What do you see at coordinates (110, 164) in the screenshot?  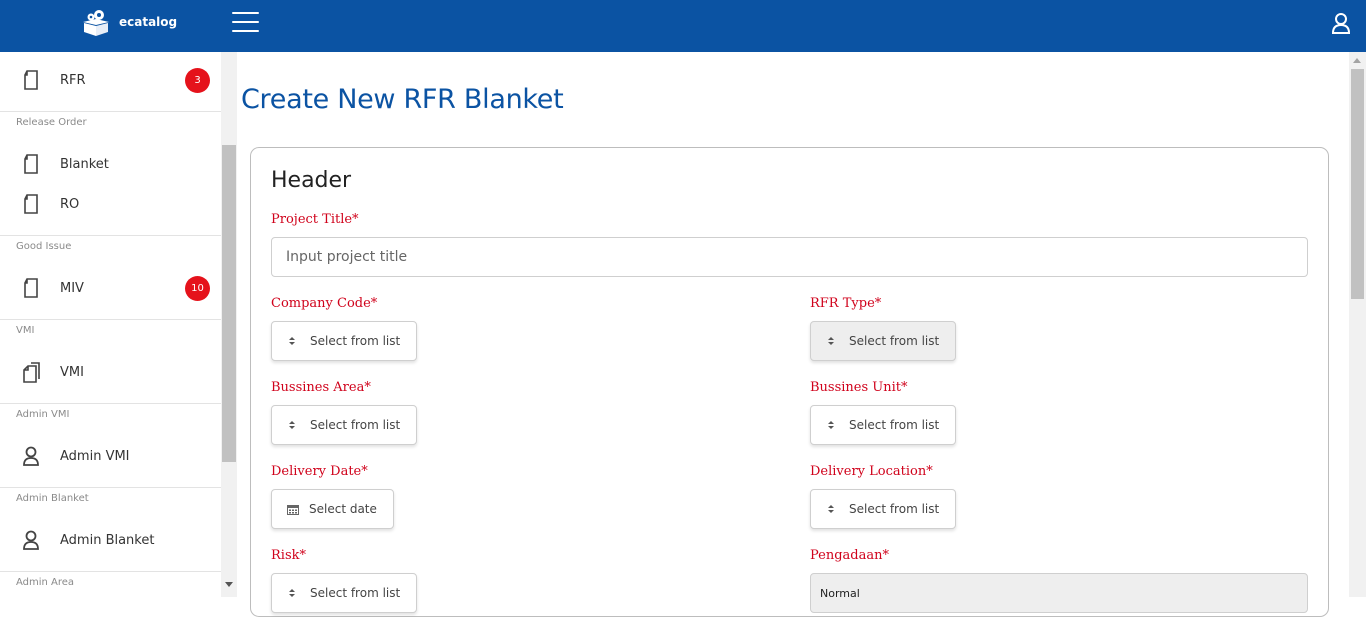 I see `sidebar-item-blanket: Blanket` at bounding box center [110, 164].